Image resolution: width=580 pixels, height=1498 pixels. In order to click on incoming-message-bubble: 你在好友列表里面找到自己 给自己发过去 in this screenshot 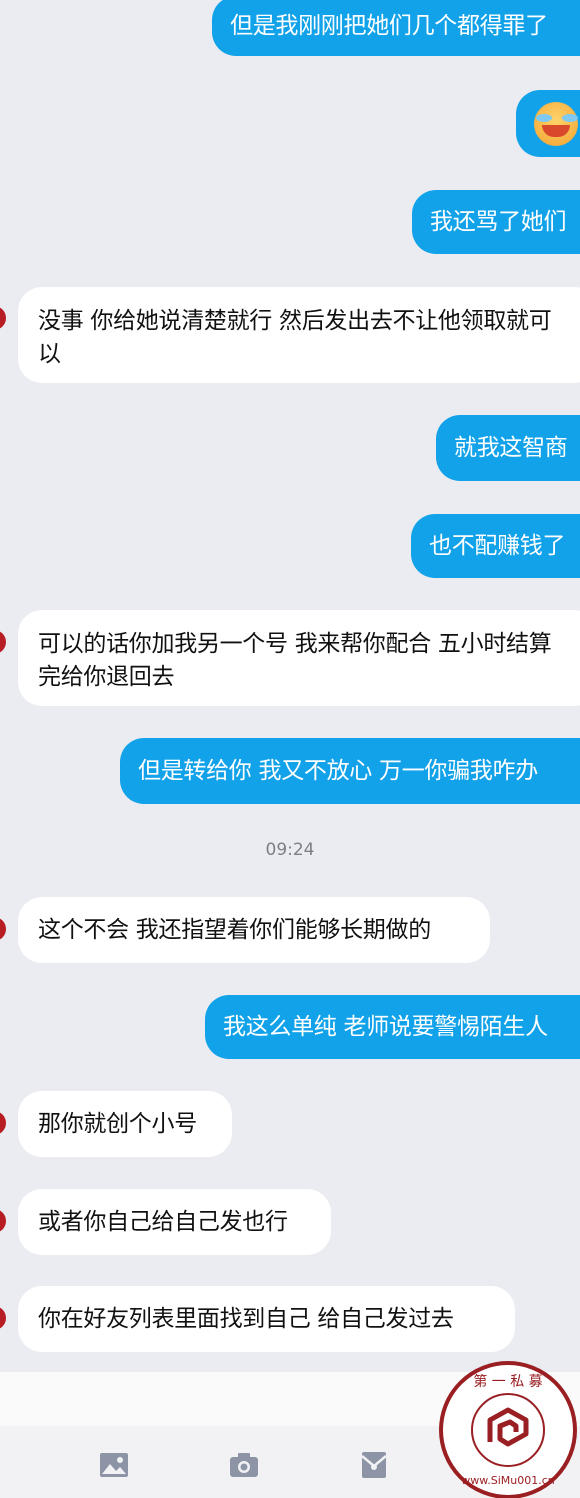, I will do `click(266, 1319)`.